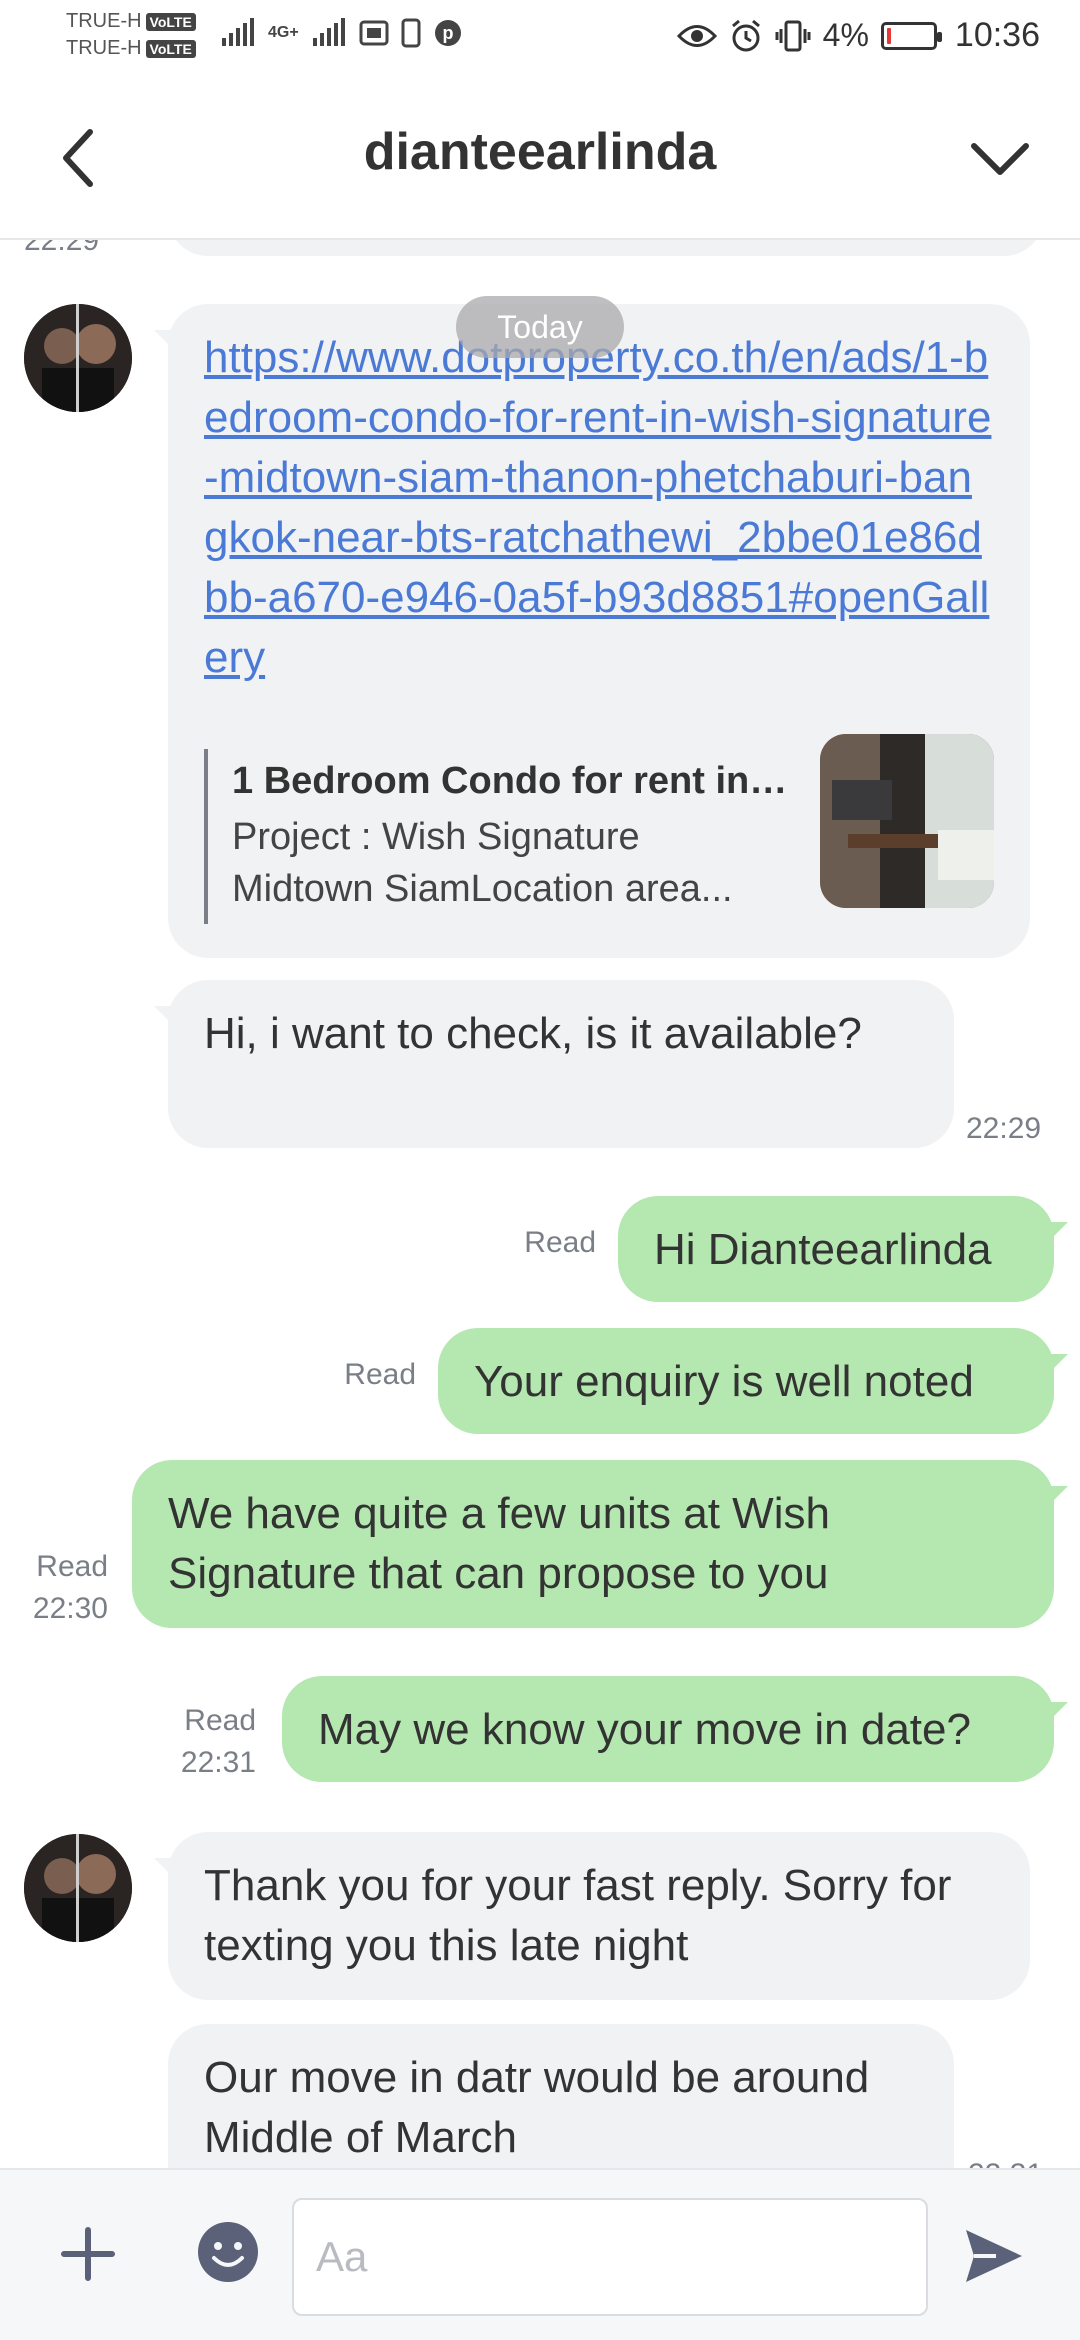  What do you see at coordinates (283, 32) in the screenshot?
I see `network-type: 4G+` at bounding box center [283, 32].